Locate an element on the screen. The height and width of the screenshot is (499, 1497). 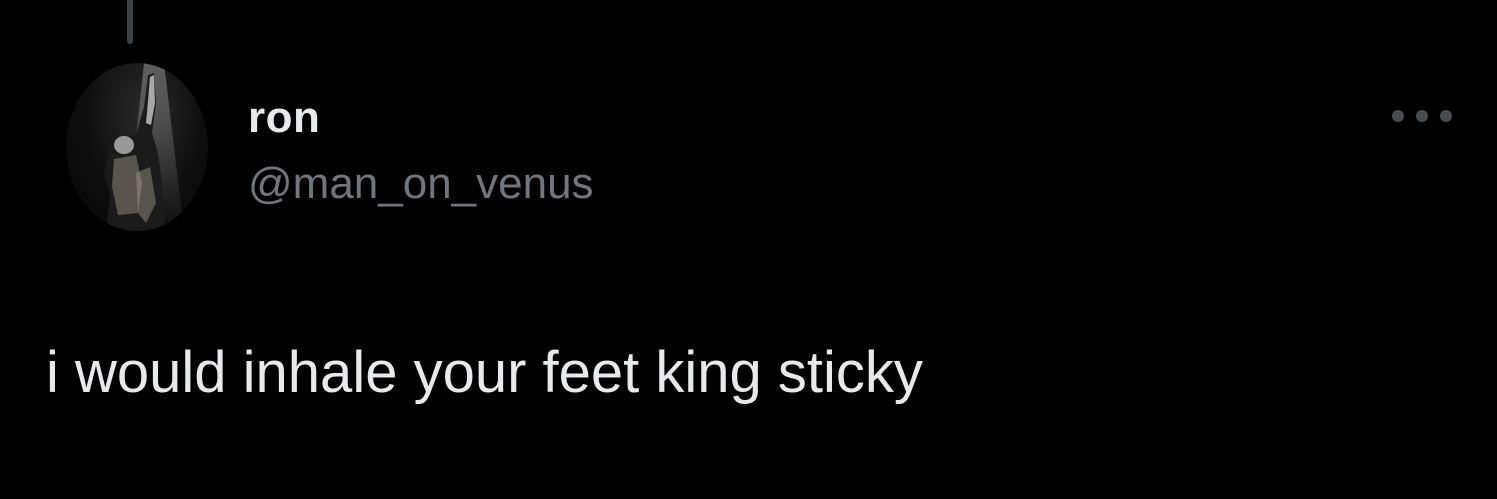
author-info: ron @man_on_venus is located at coordinates (421, 151).